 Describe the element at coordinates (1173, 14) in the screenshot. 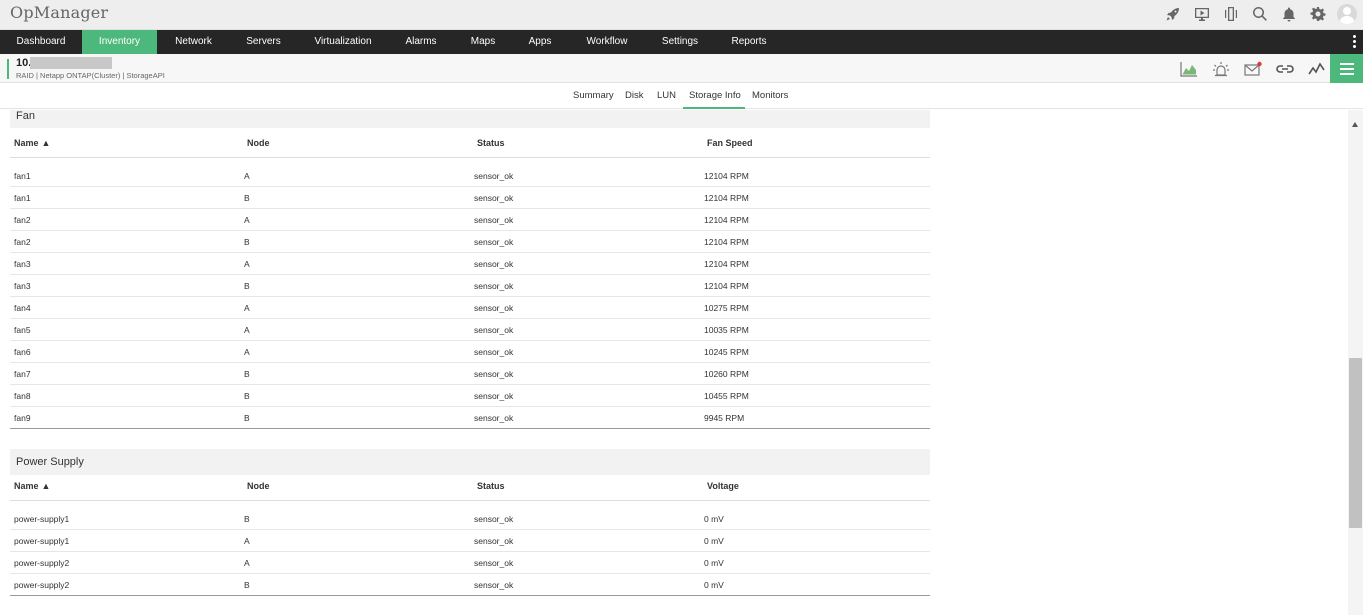

I see `rocket-icon` at that location.